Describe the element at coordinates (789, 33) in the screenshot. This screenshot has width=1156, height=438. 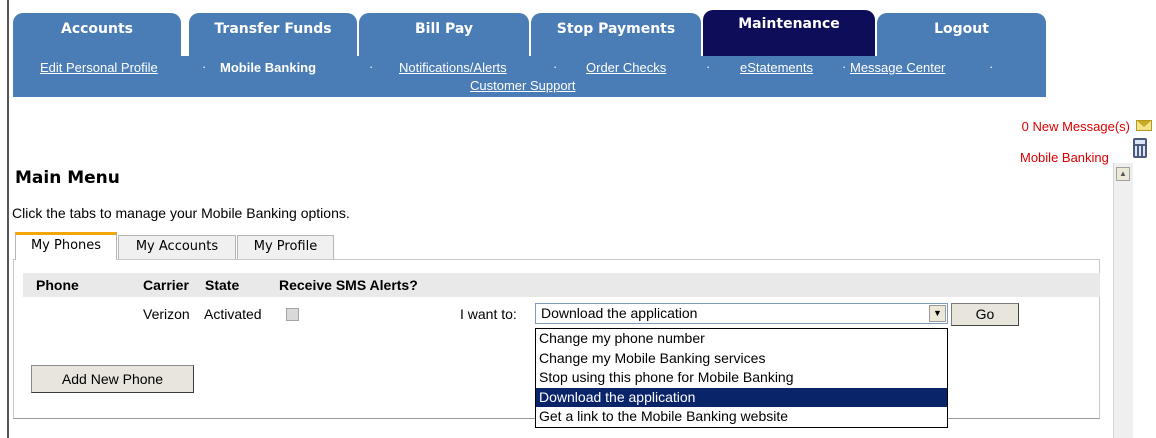
I see `tab-maintenance: Maintenance` at that location.